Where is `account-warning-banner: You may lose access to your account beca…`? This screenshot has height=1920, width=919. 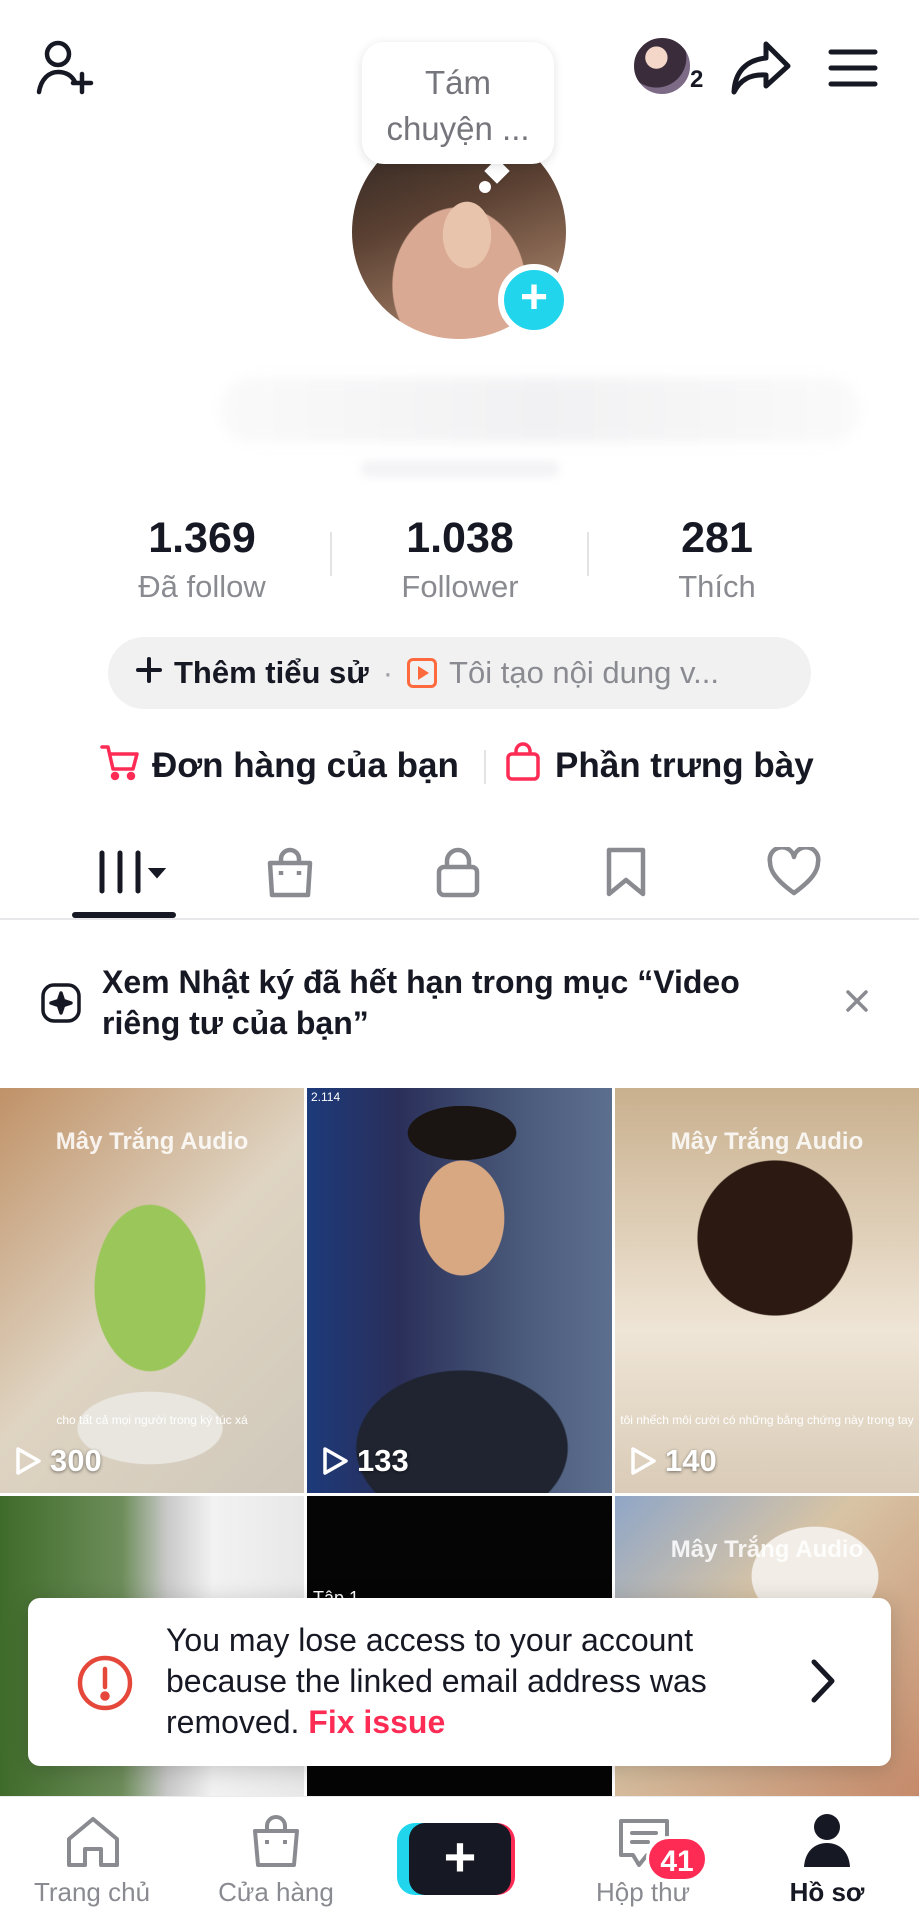
account-warning-banner: You may lose access to your account beca… is located at coordinates (459, 1682).